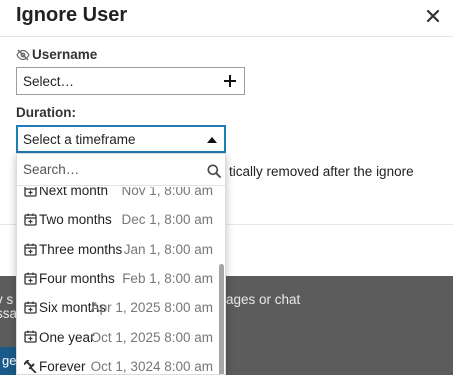 This screenshot has width=453, height=375. I want to click on option-date: Feb 1, 8:00 am, so click(167, 279).